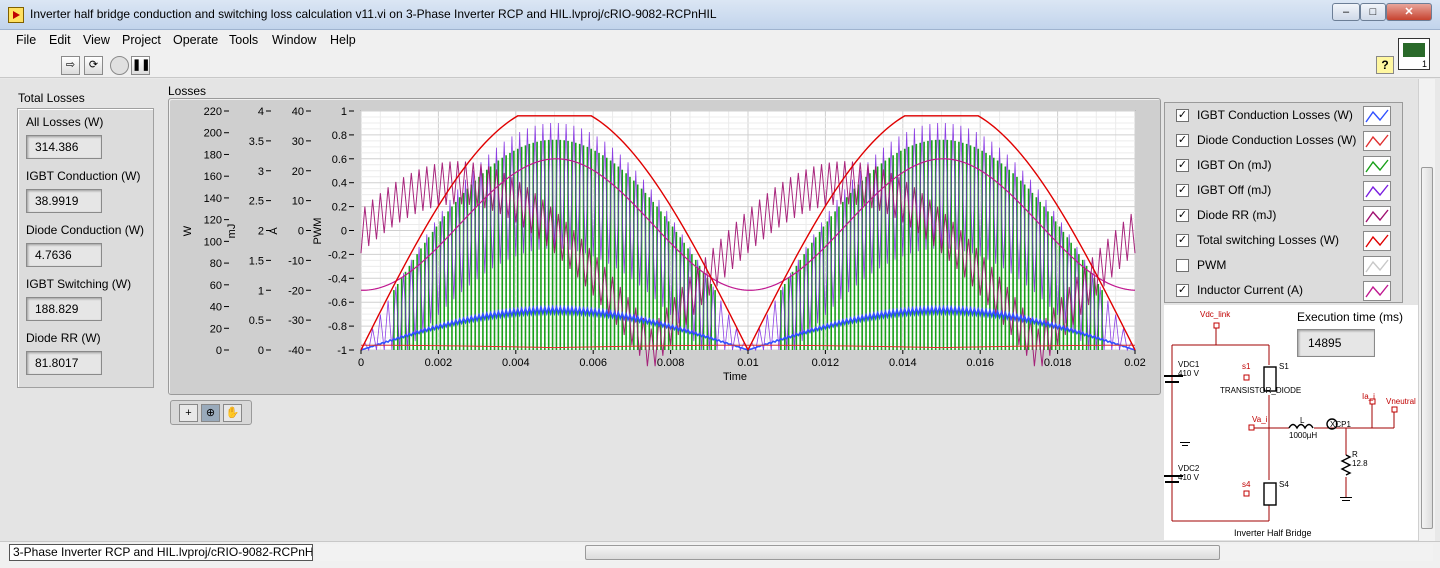 The height and width of the screenshot is (568, 1440). Describe the element at coordinates (1284, 190) in the screenshot. I see `legend-row: ✓ IGBT Off (mJ)` at that location.